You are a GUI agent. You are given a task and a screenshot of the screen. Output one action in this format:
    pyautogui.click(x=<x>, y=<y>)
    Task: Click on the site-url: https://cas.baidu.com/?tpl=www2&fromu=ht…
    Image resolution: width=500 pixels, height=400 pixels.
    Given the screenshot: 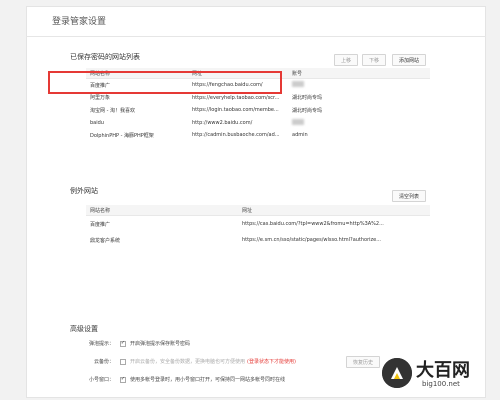 What is the action you would take?
    pyautogui.click(x=313, y=224)
    